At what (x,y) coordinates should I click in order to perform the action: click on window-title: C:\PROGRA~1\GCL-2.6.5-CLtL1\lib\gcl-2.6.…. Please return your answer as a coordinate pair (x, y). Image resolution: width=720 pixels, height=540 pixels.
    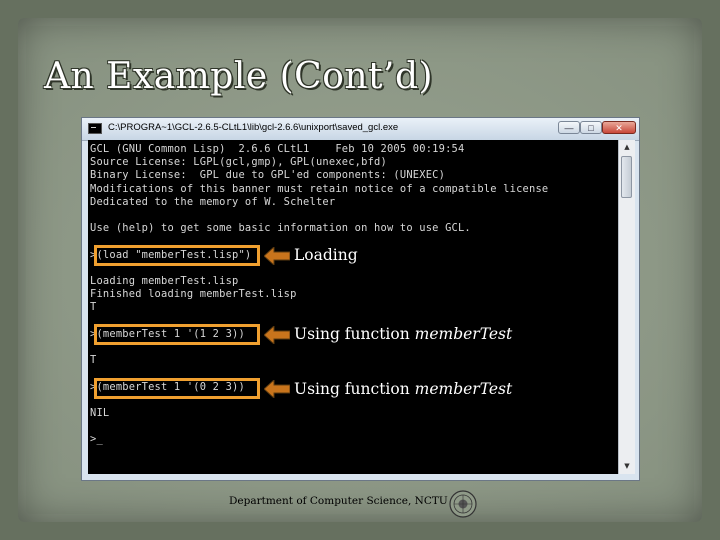
    Looking at the image, I should click on (253, 127).